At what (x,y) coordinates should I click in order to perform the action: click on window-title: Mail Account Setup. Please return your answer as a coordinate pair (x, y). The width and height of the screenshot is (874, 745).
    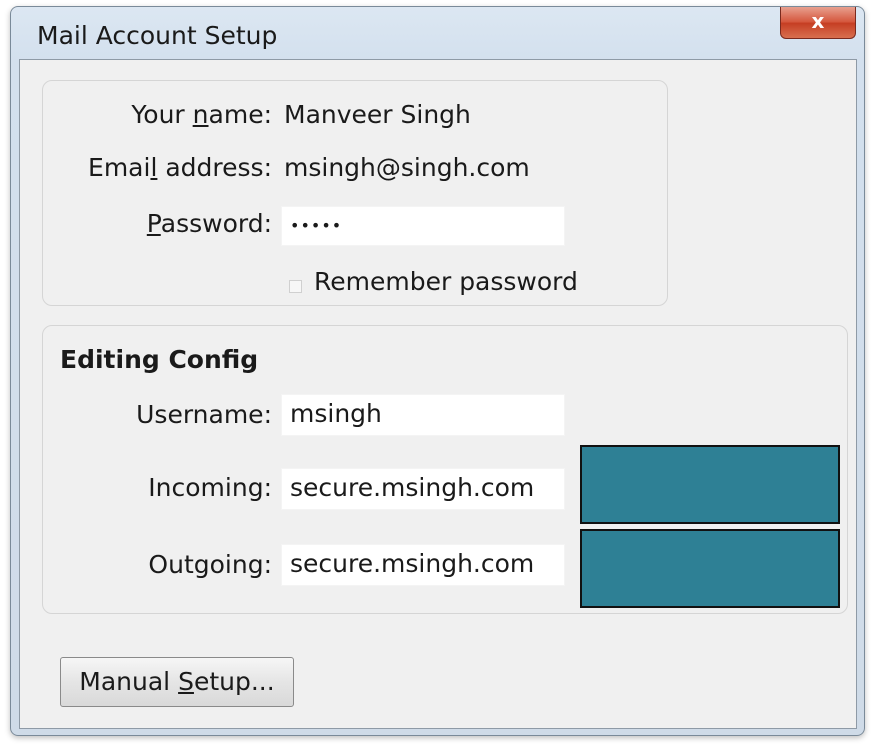
    Looking at the image, I should click on (157, 35).